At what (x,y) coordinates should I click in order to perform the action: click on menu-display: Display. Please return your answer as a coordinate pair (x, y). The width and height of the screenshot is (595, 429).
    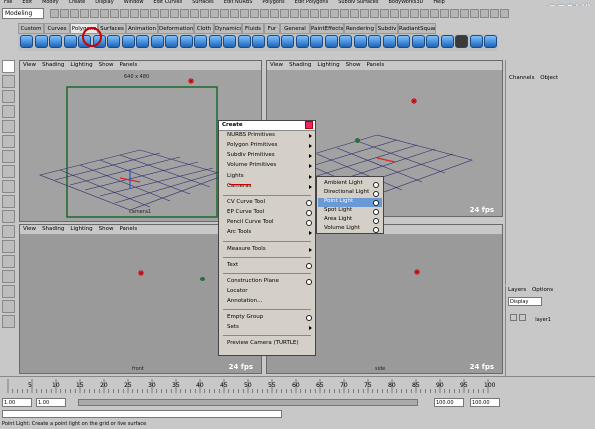
    Looking at the image, I should click on (104, 2).